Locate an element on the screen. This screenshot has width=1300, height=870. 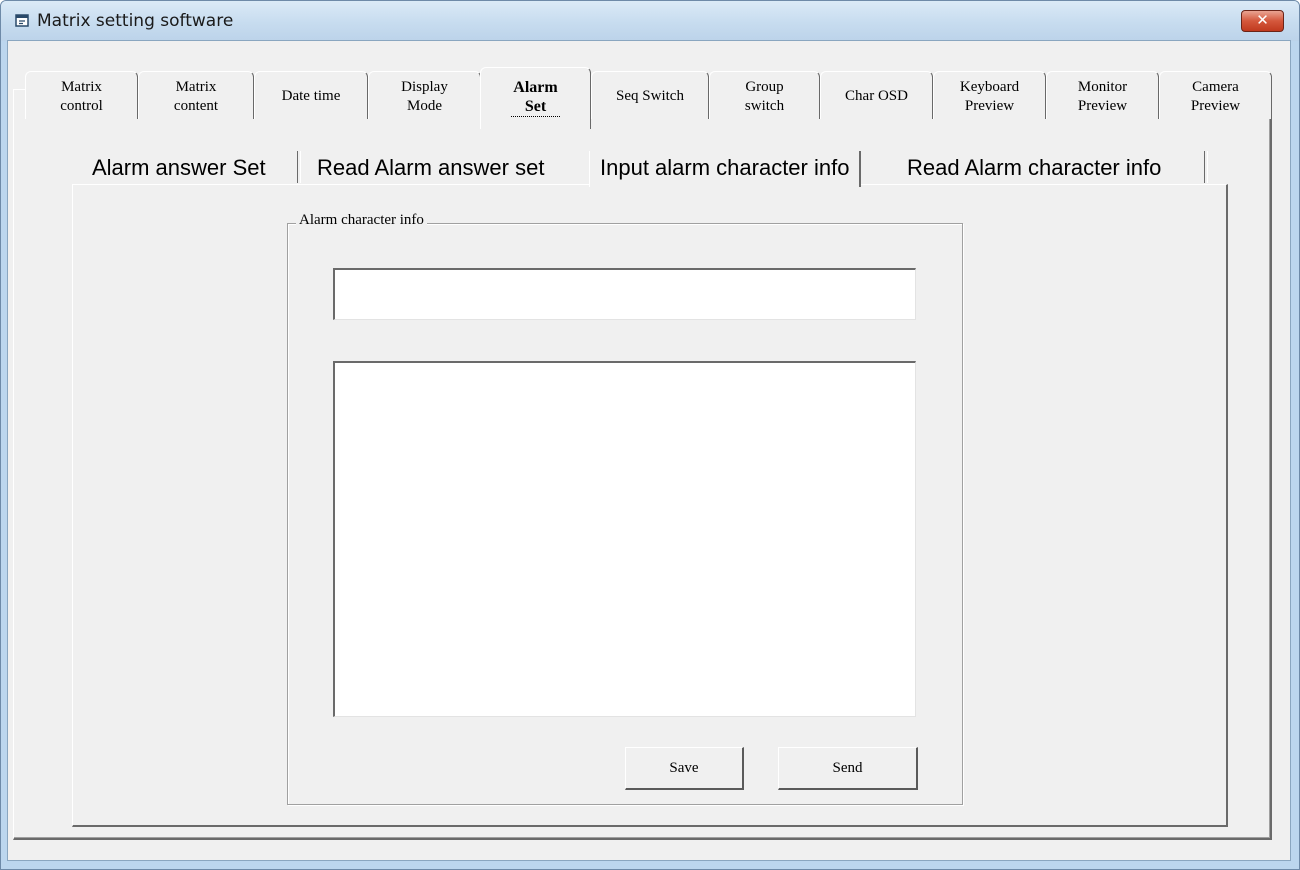
tab-label: Camera Preview is located at coordinates (1215, 96).